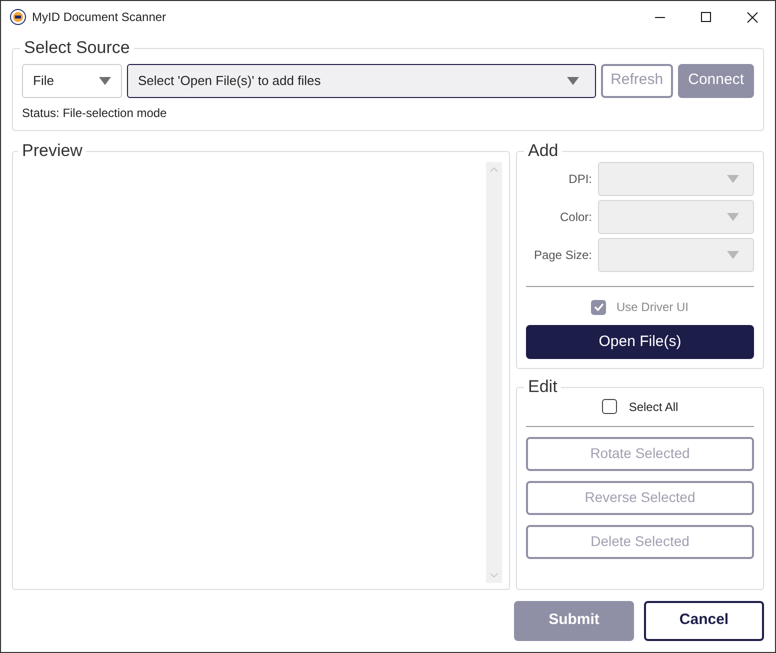 This screenshot has width=776, height=653. I want to click on field-label: DPI:, so click(580, 179).